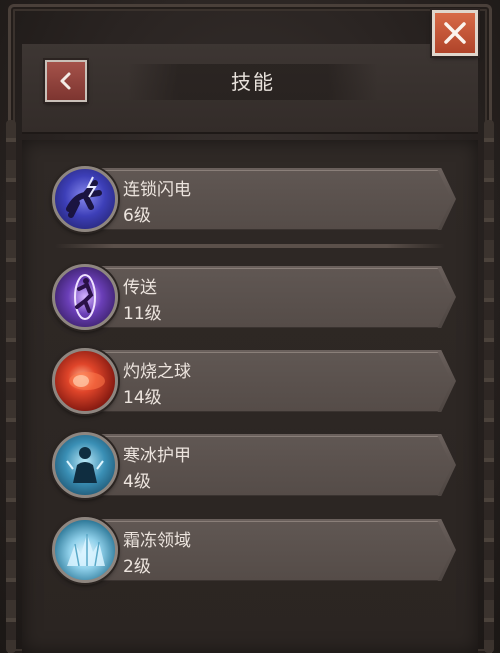  Describe the element at coordinates (254, 199) in the screenshot. I see `skill-row-chain-lightning: 连锁闪电 6级` at that location.